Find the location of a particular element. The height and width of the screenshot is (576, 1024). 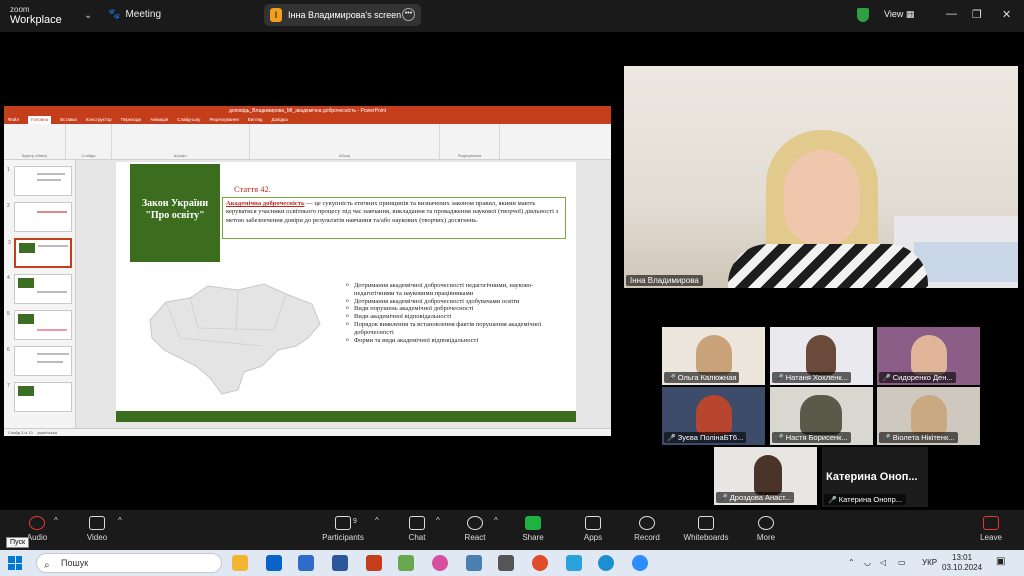

group-label: Шрифт is located at coordinates (180, 155).